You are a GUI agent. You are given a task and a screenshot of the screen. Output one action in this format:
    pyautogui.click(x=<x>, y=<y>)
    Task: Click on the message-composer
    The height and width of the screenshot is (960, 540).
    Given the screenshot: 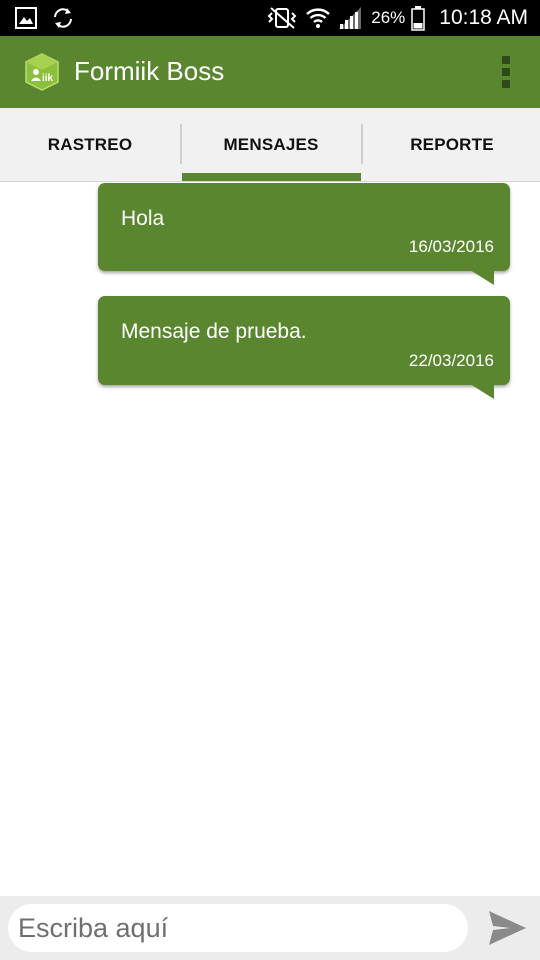 What is the action you would take?
    pyautogui.click(x=270, y=928)
    